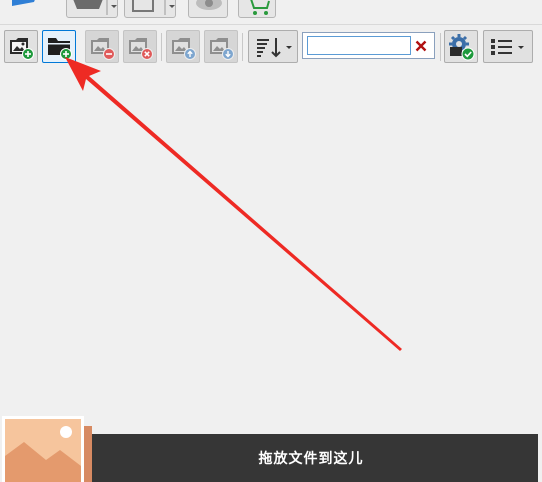  I want to click on delete-image-button, so click(140, 46).